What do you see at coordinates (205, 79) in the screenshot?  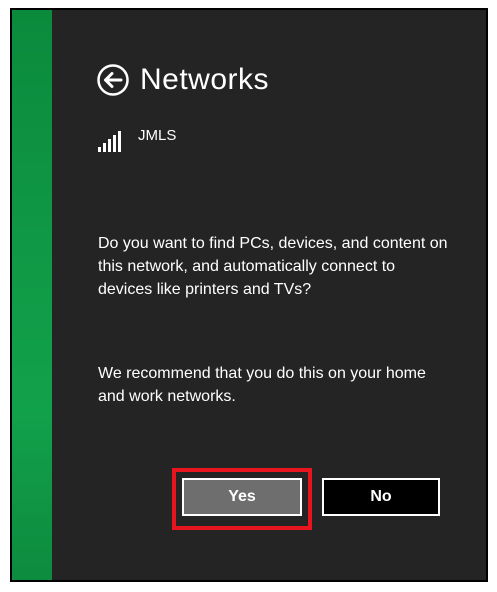 I see `page-title: Networks` at bounding box center [205, 79].